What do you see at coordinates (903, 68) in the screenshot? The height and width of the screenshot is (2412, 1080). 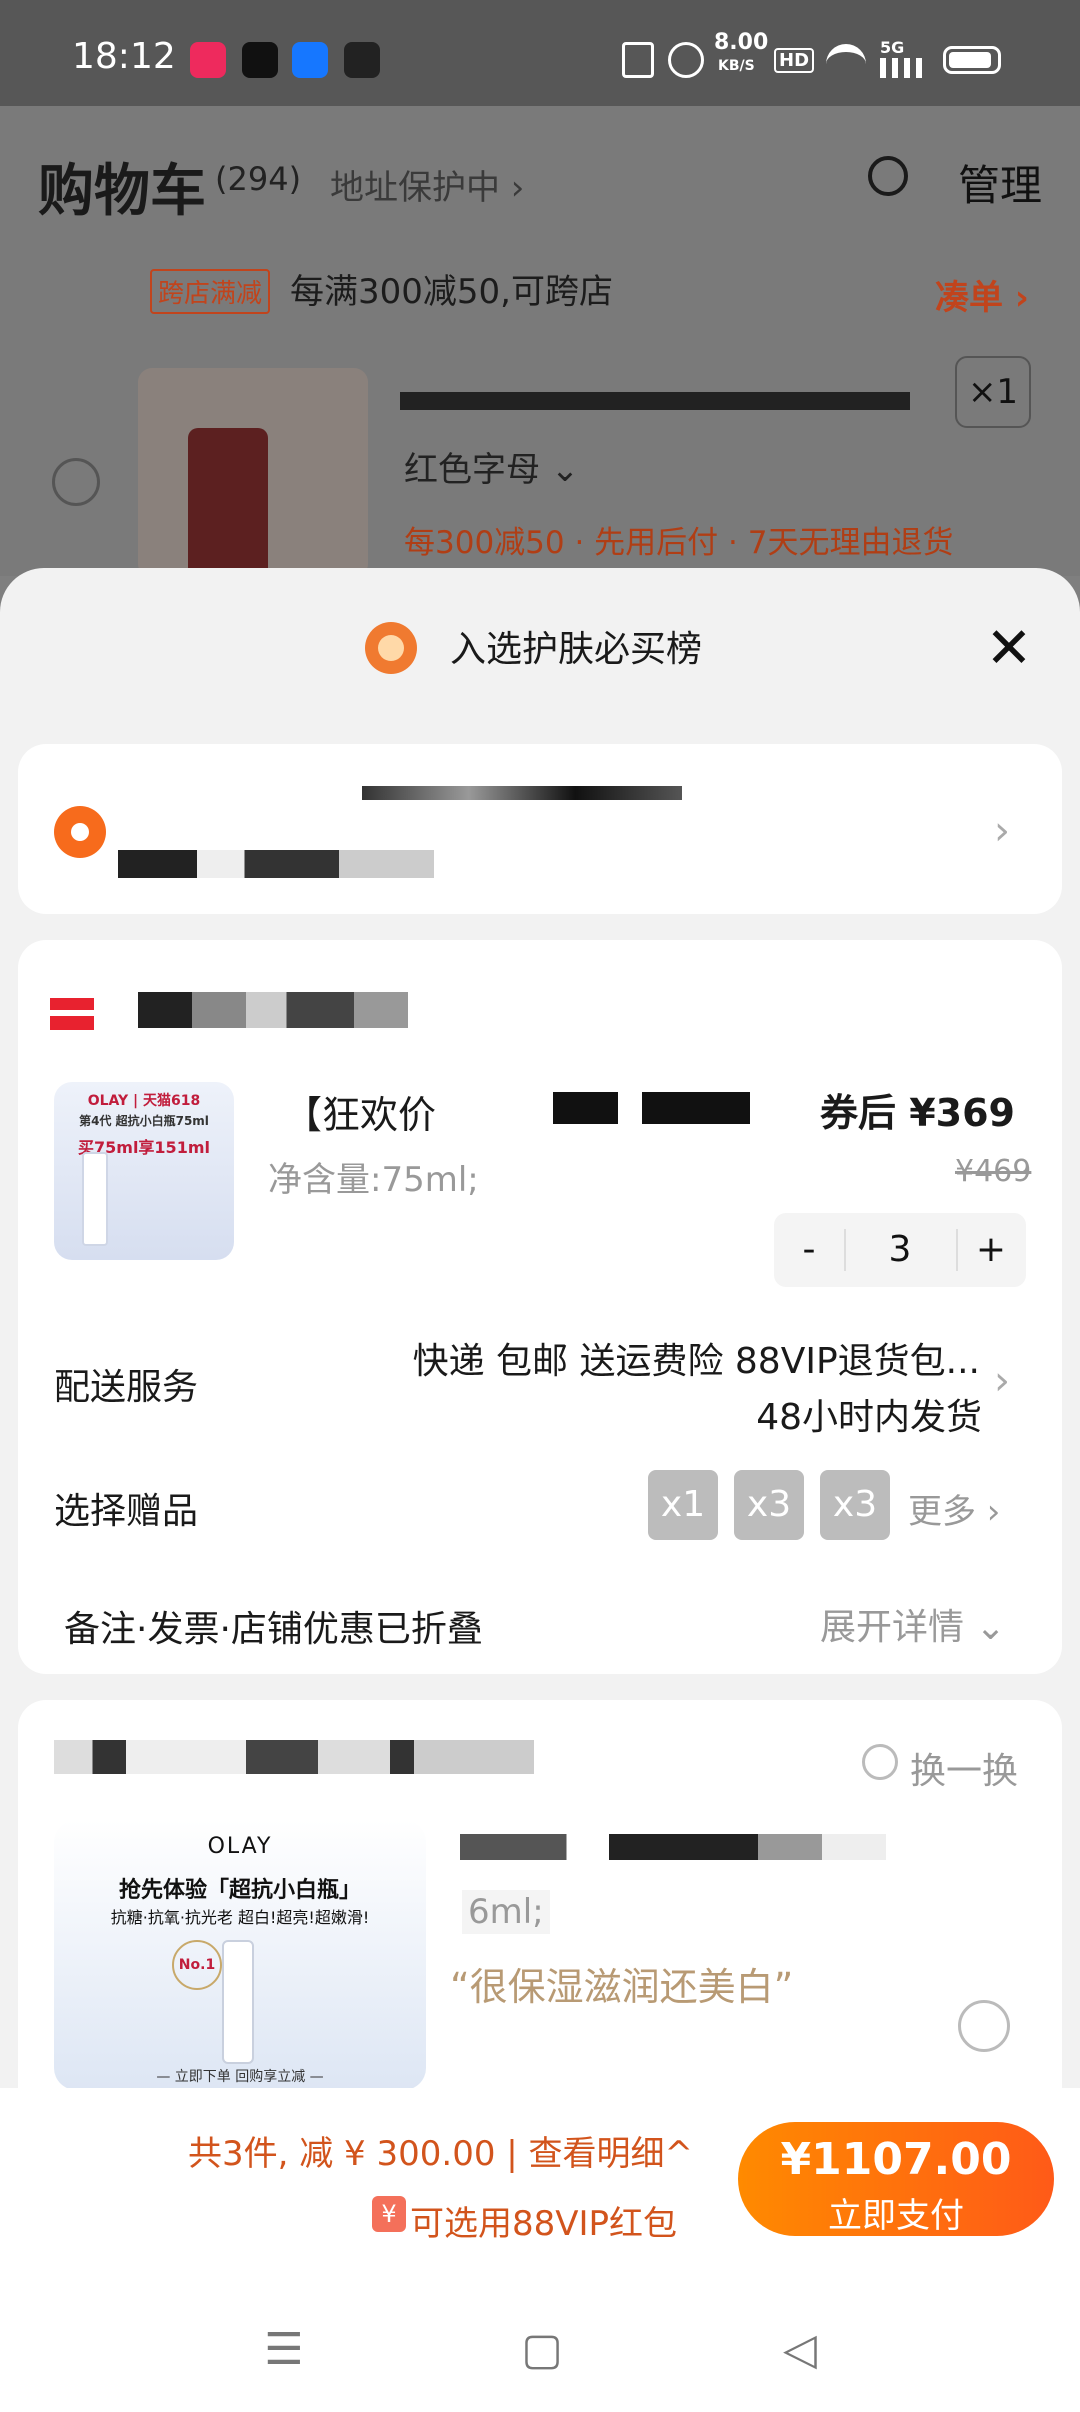 I see `signal-icon` at bounding box center [903, 68].